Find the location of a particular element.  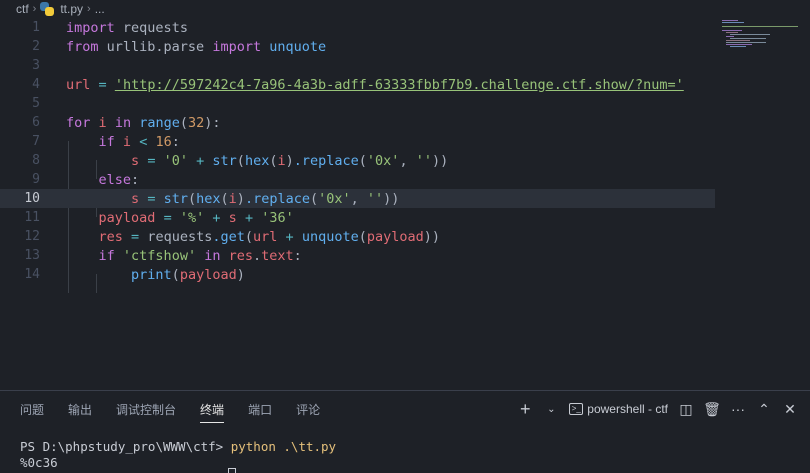

code-token: range is located at coordinates (159, 122).